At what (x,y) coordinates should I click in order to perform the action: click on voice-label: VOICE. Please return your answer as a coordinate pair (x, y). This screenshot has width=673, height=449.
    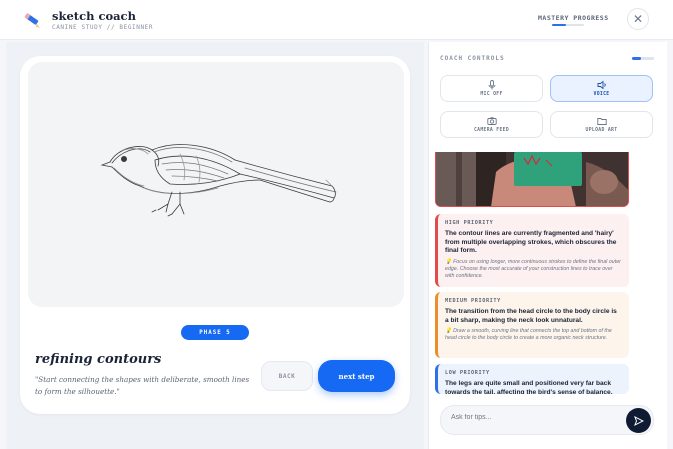
    Looking at the image, I should click on (601, 94).